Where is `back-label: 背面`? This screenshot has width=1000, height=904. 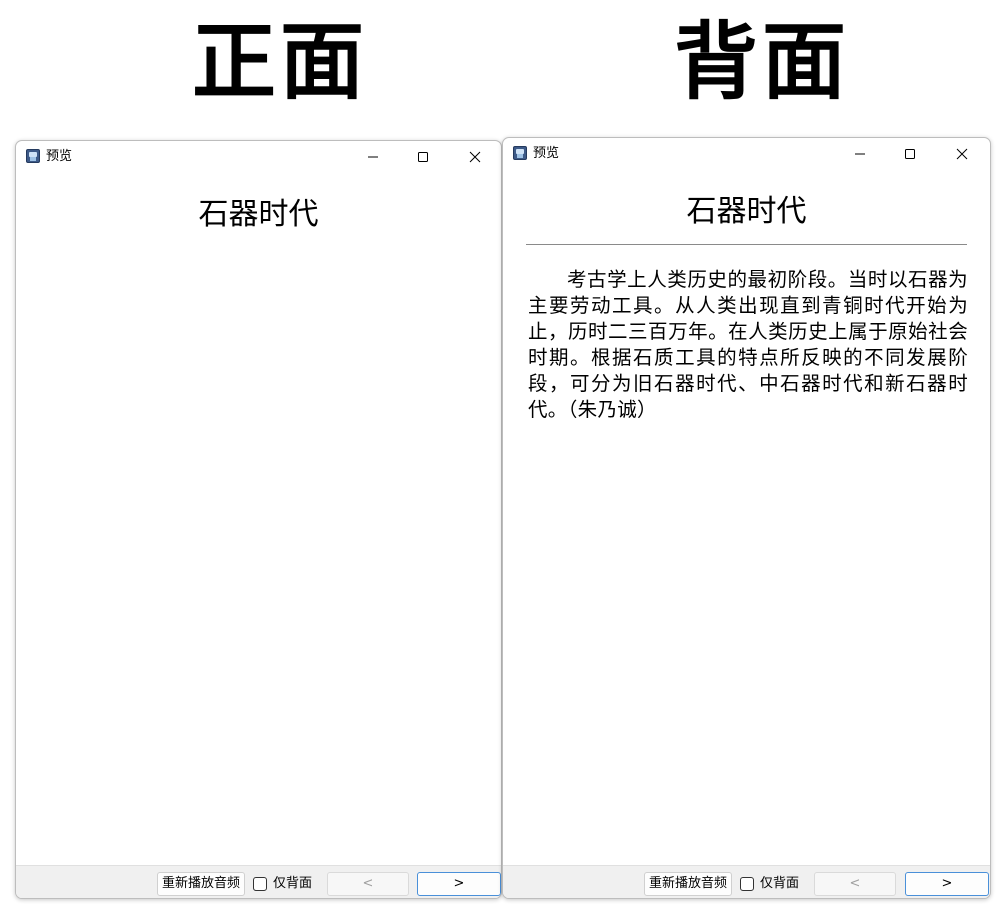
back-label: 背面 is located at coordinates (761, 61).